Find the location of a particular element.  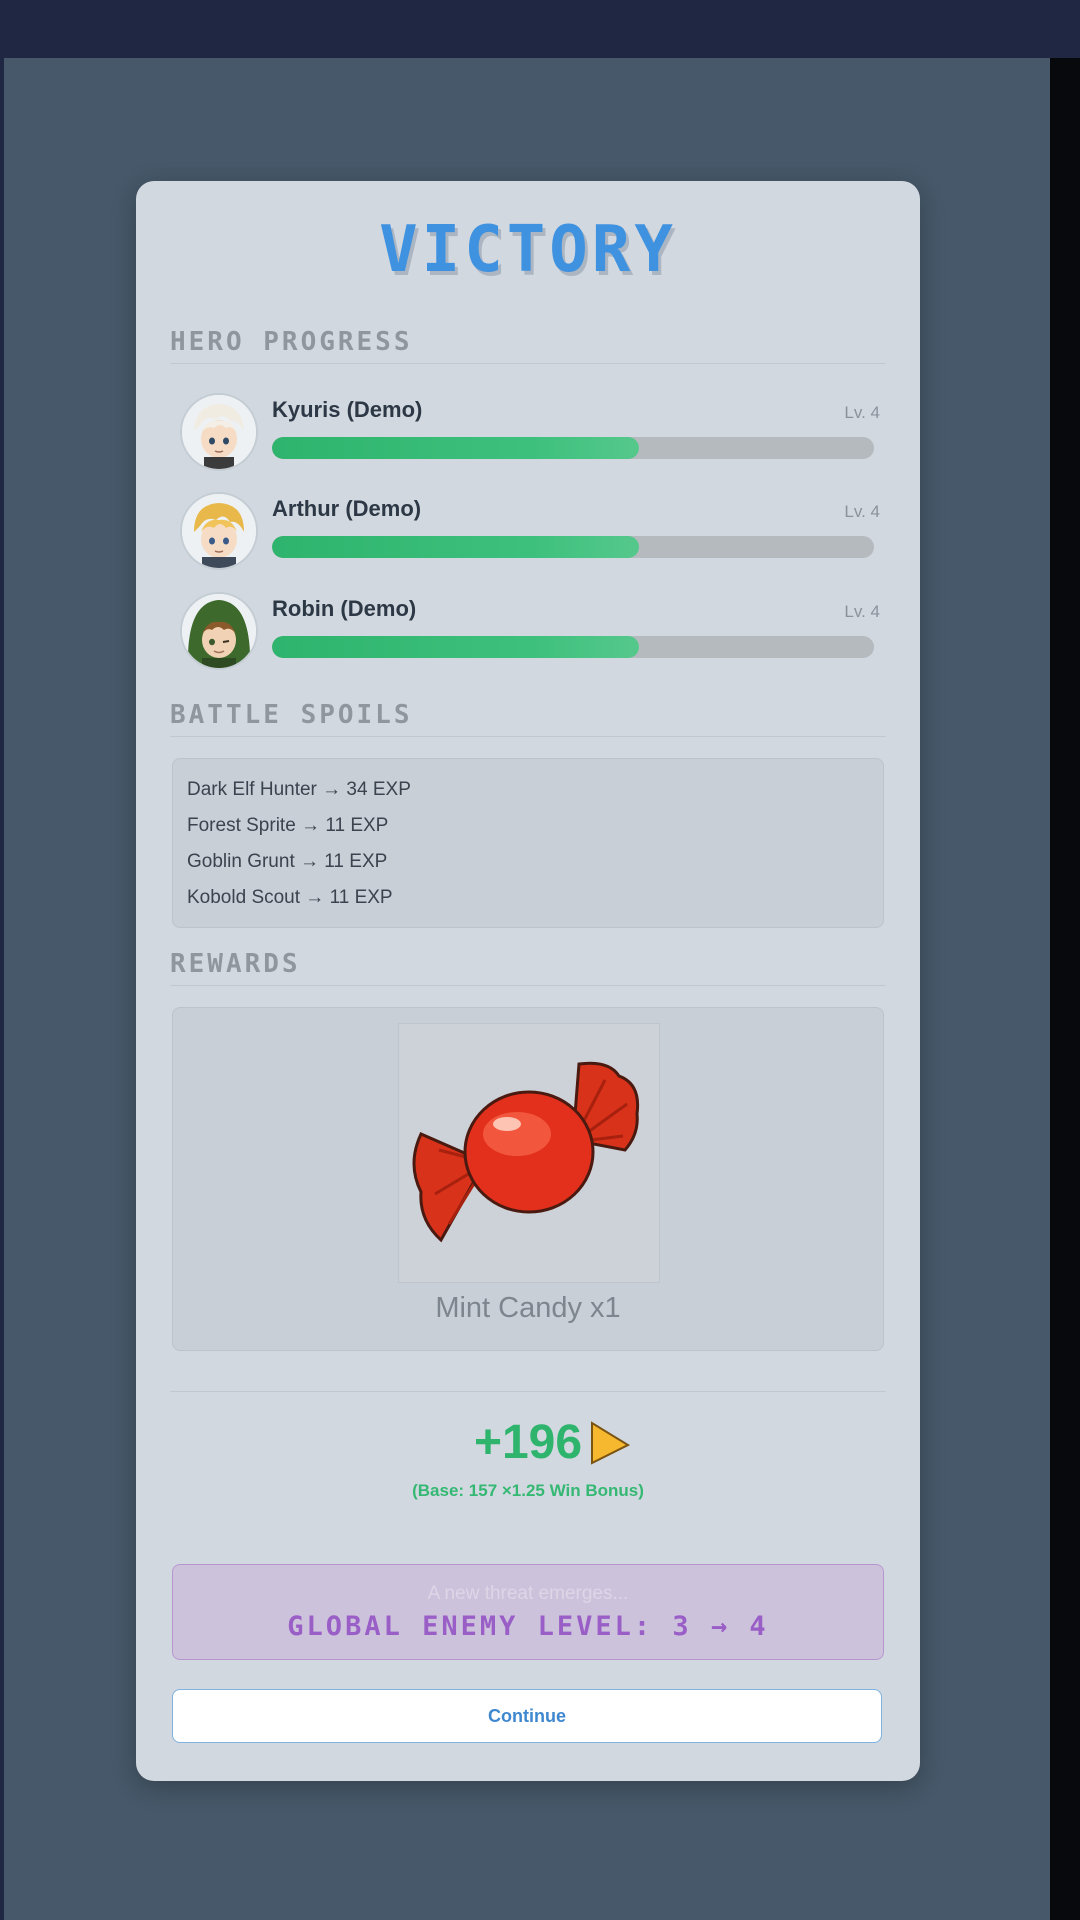

hero-avatar-robin is located at coordinates (219, 631).